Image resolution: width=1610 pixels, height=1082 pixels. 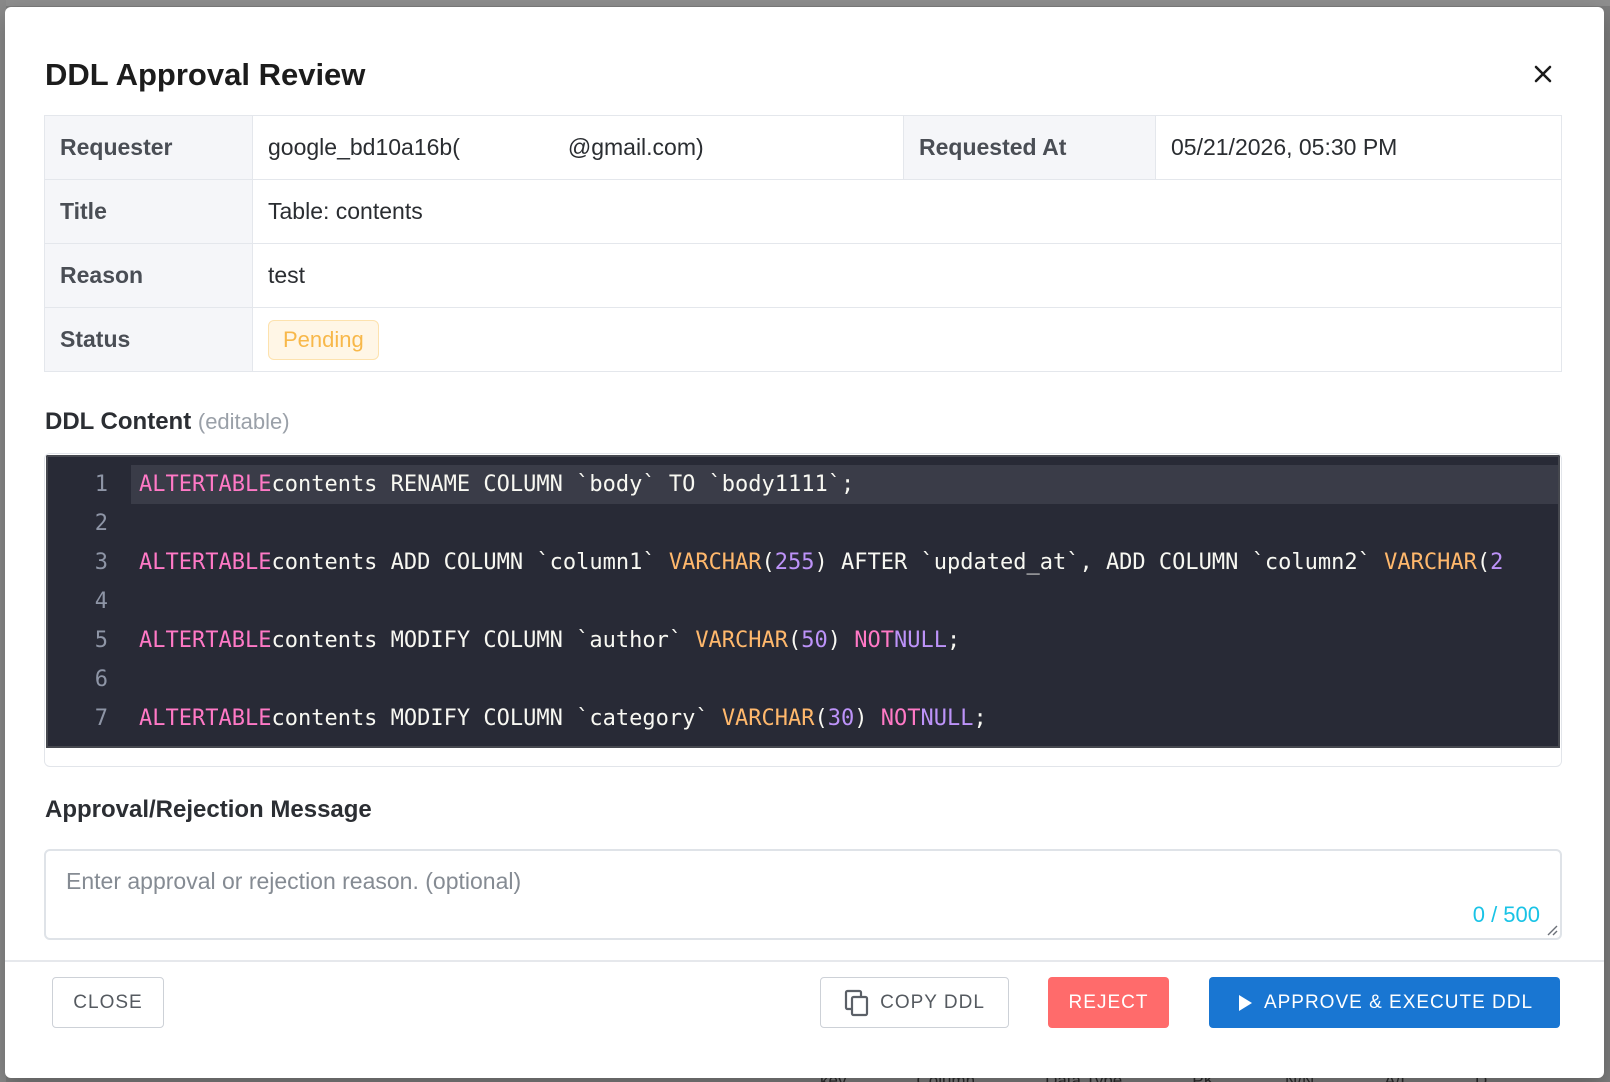 What do you see at coordinates (907, 339) in the screenshot?
I see `status-cell: Pending` at bounding box center [907, 339].